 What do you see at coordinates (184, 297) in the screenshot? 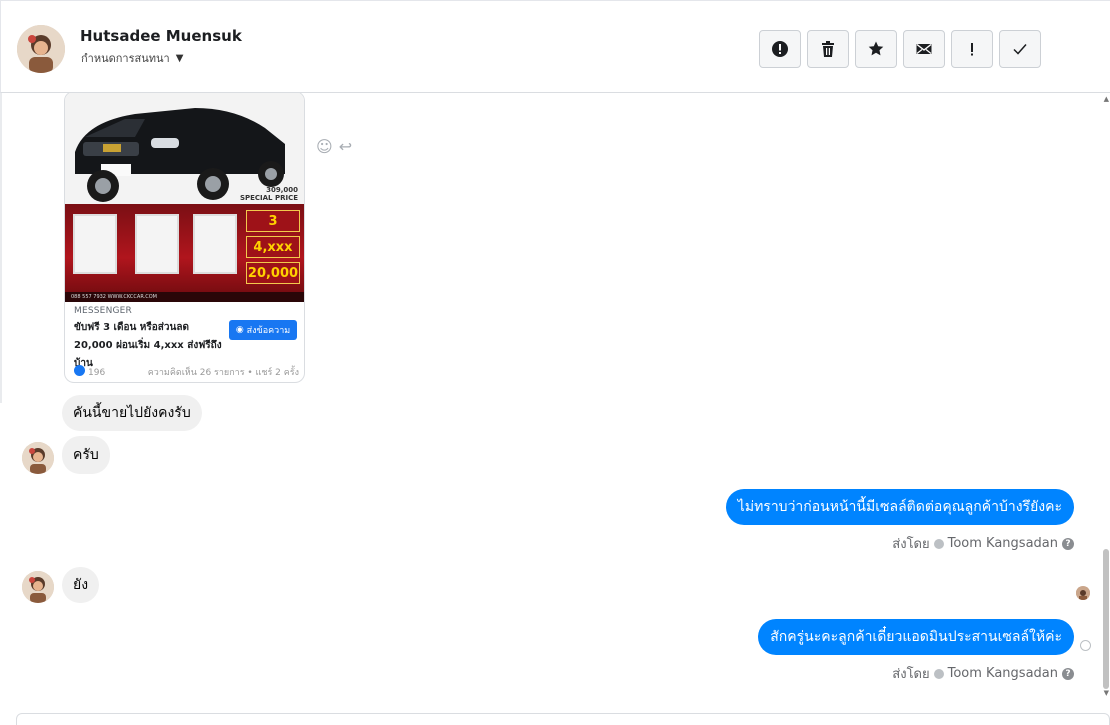
I see `ad-footer-strip: 088 557 7932 WWW.CKCCAR.COM` at bounding box center [184, 297].